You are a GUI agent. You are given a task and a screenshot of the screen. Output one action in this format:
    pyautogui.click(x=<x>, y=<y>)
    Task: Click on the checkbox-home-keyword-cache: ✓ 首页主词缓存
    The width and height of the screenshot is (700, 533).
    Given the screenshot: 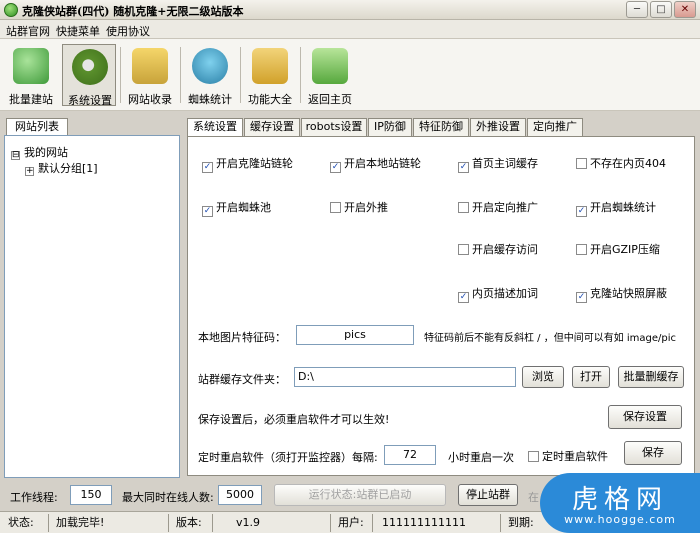 What is the action you would take?
    pyautogui.click(x=498, y=164)
    